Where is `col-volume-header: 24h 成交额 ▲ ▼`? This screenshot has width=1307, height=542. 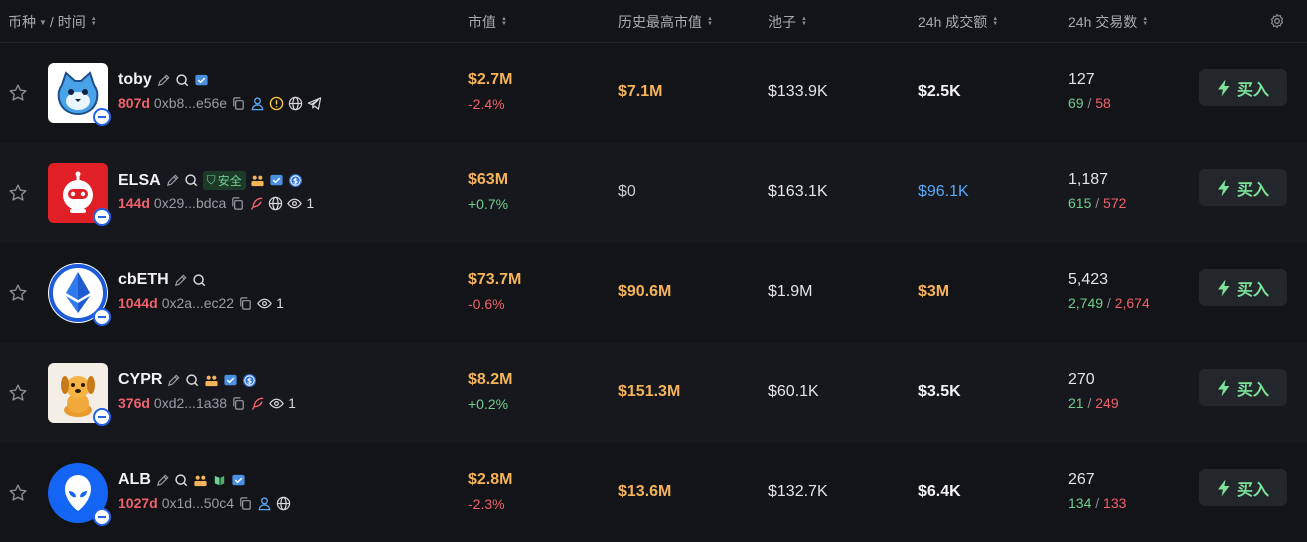
col-volume-header: 24h 成交额 ▲ ▼ is located at coordinates (958, 22).